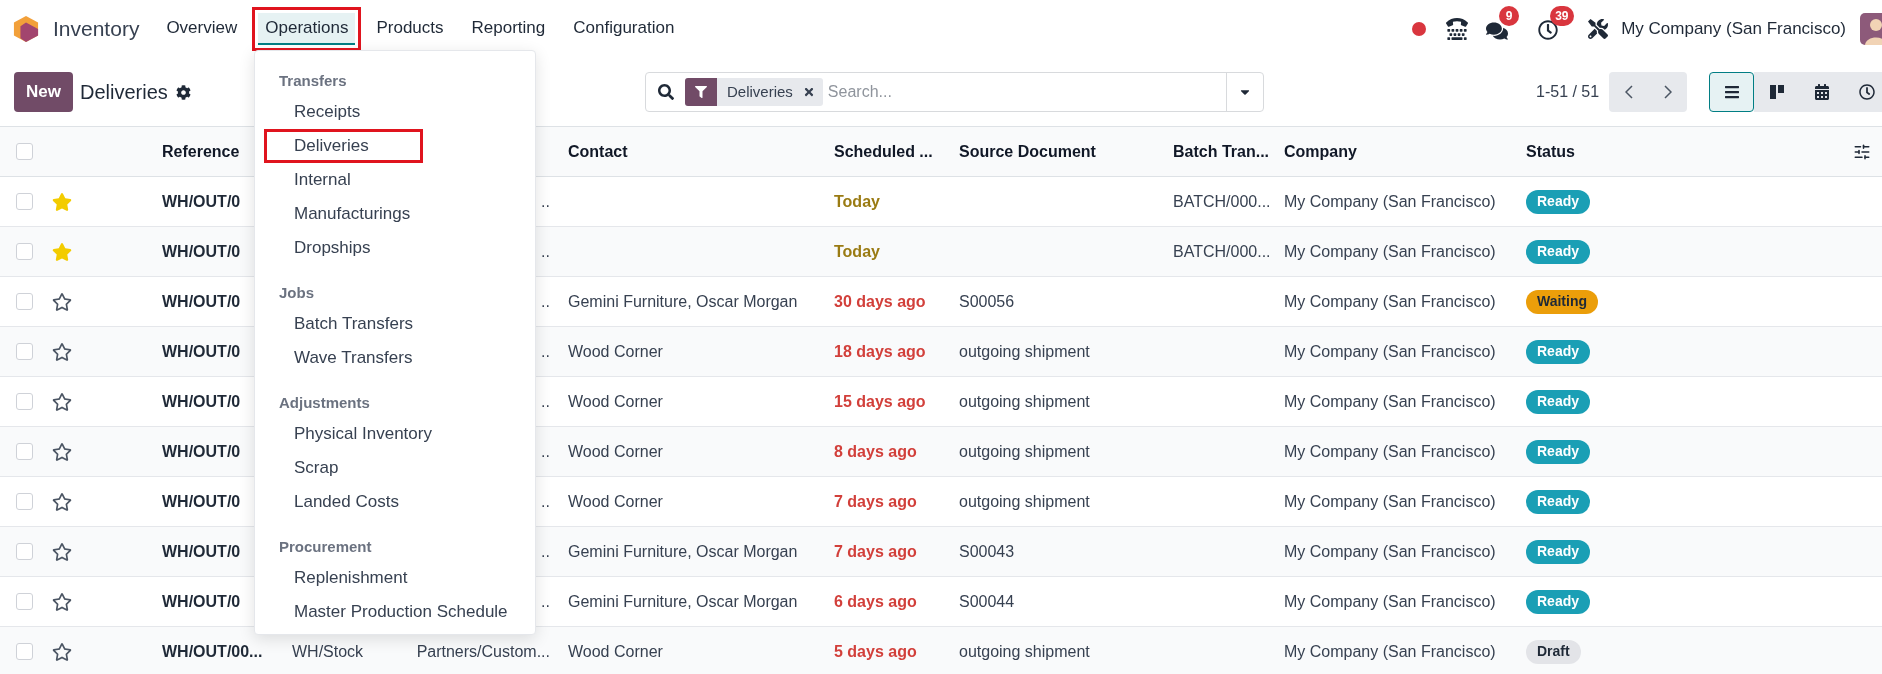 This screenshot has width=1882, height=674. Describe the element at coordinates (615, 651) in the screenshot. I see `table-cell: Wood Corner` at that location.